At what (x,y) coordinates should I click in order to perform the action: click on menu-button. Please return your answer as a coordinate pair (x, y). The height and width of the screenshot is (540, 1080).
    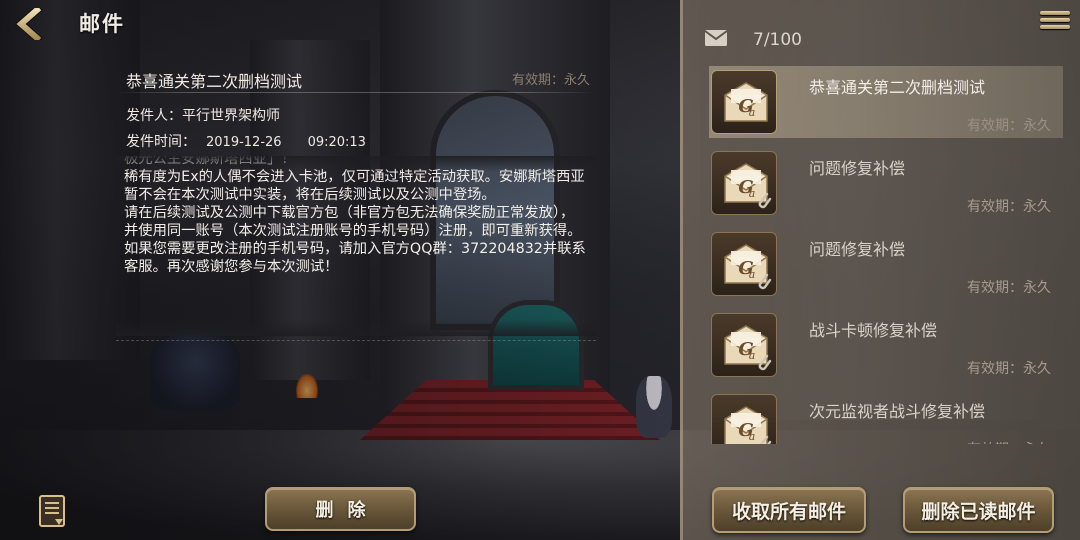
    Looking at the image, I should click on (1055, 22).